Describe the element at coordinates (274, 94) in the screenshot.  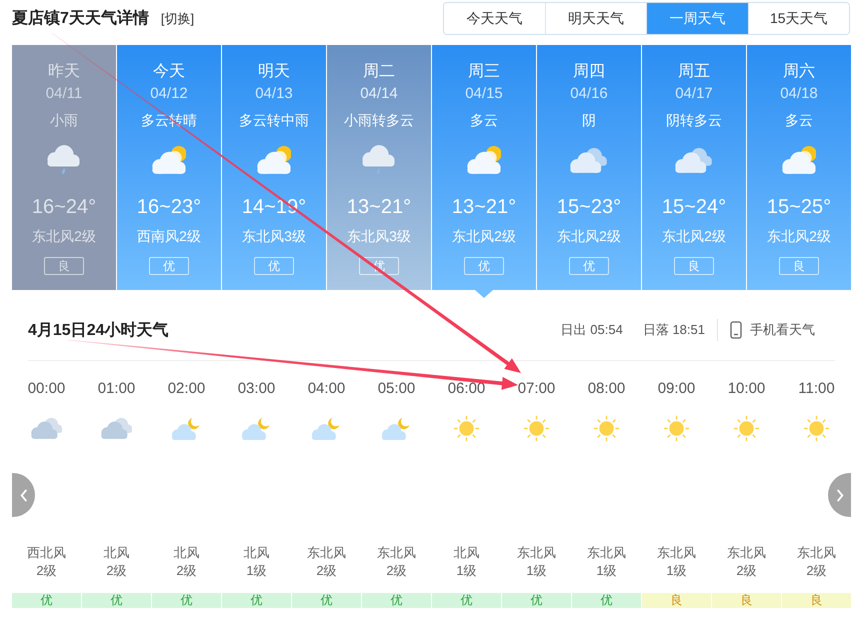
I see `day-date: 04/13` at that location.